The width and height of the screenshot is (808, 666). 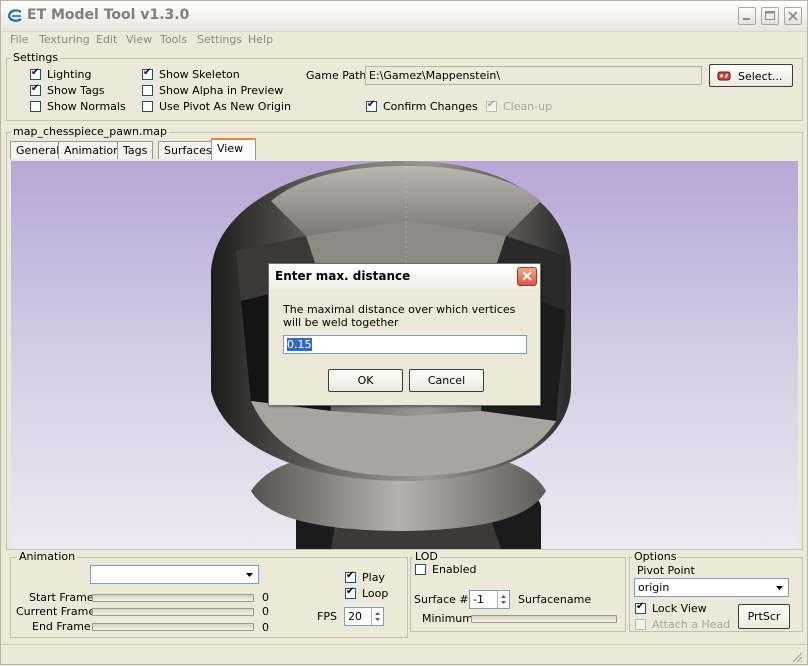 I want to click on surface-spin-buttons, so click(x=503, y=599).